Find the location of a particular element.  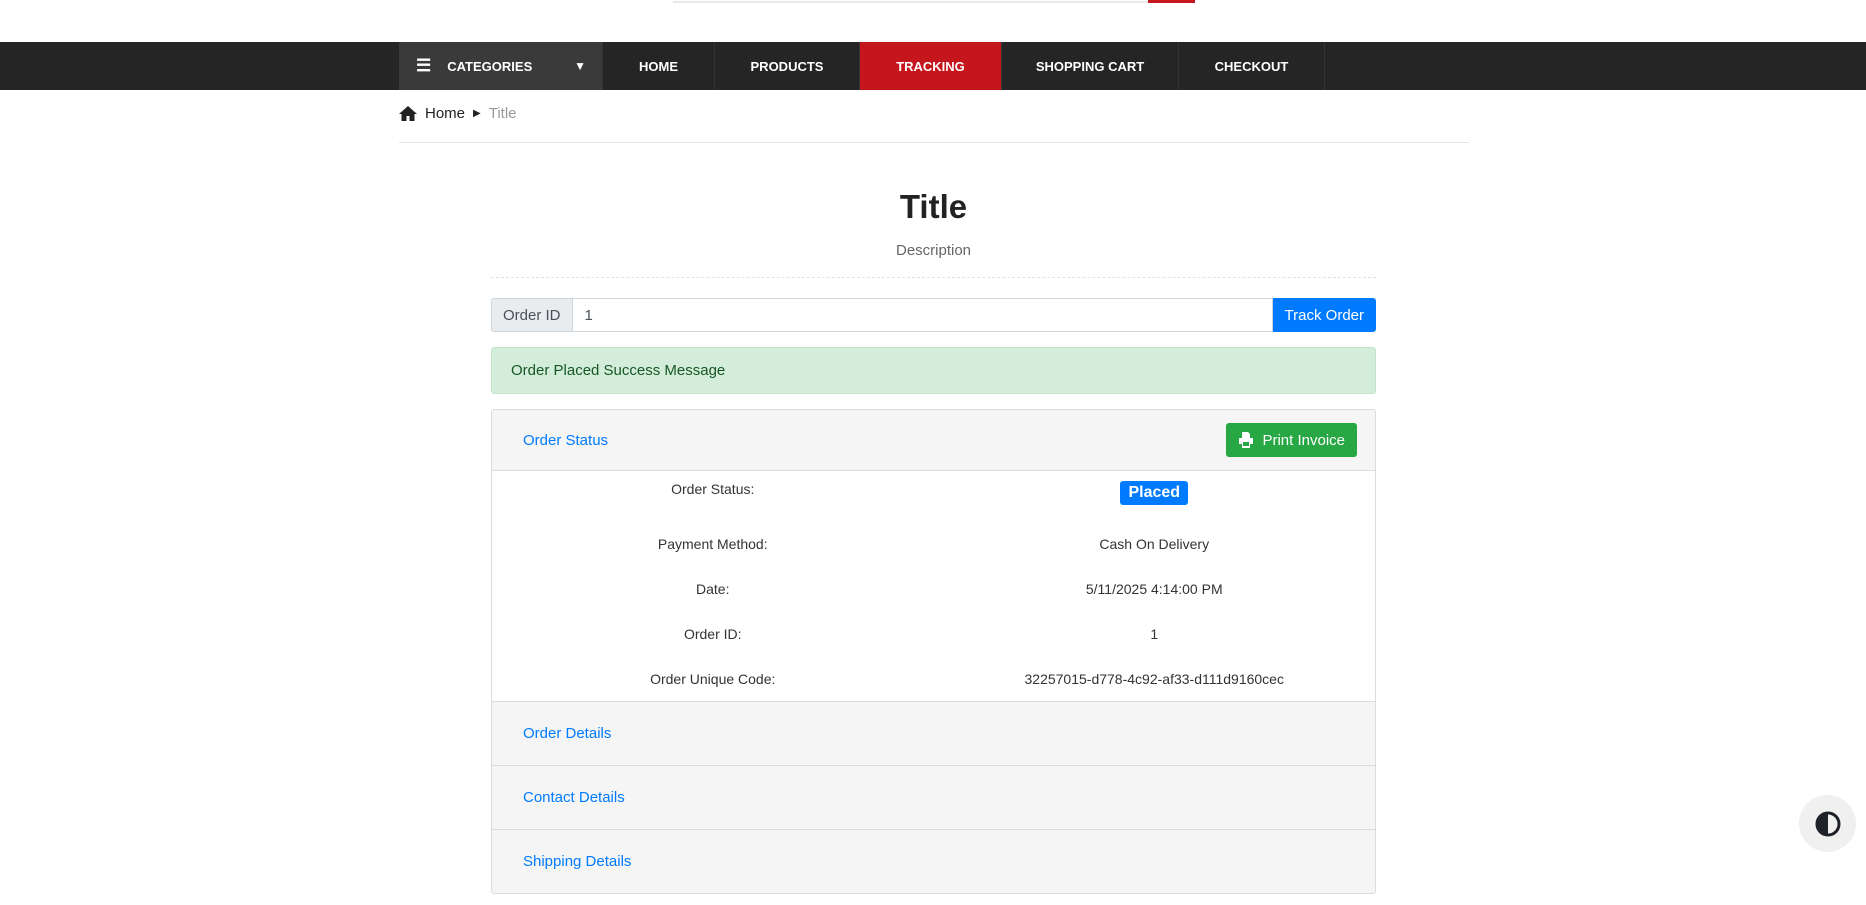

contrast-icon is located at coordinates (1827, 823).